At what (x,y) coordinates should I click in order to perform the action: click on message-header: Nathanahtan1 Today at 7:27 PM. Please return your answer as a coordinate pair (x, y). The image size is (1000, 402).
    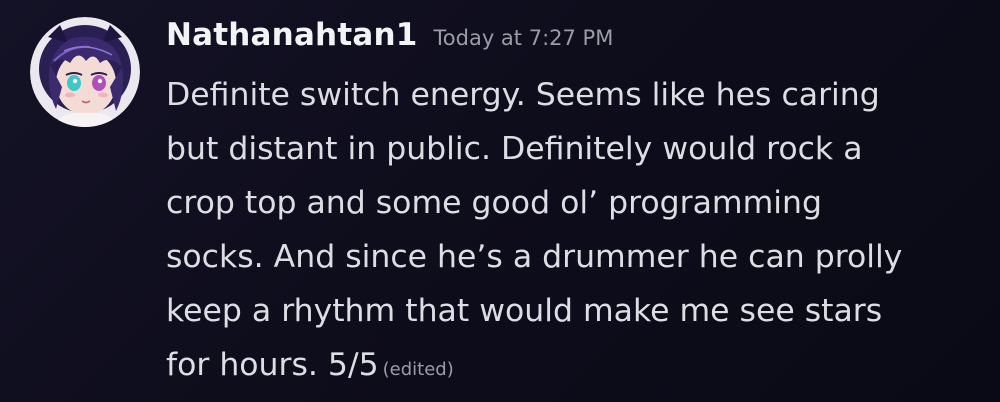
    Looking at the image, I should click on (389, 40).